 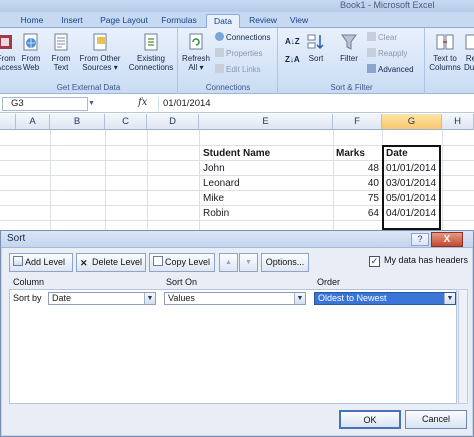 I want to click on sort-button: Sort, so click(x=316, y=47).